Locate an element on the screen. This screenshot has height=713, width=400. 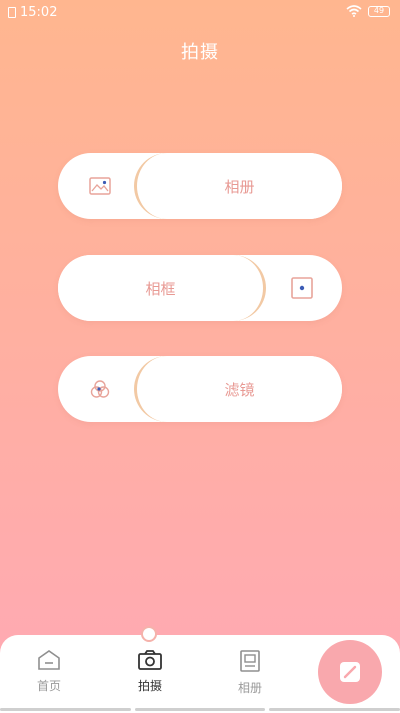
image-icon is located at coordinates (100, 186).